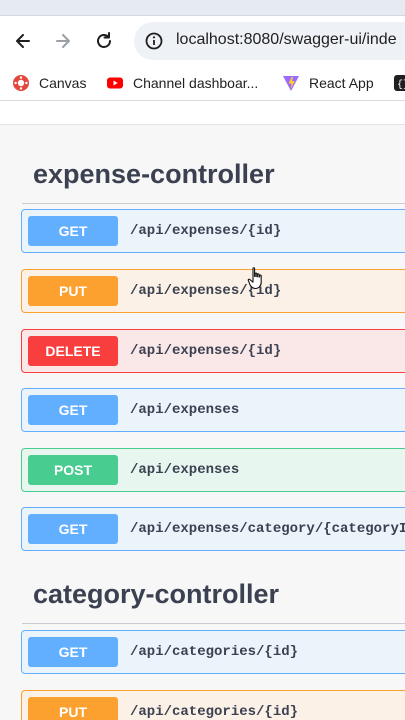  I want to click on bookmark-label: React App, so click(341, 83).